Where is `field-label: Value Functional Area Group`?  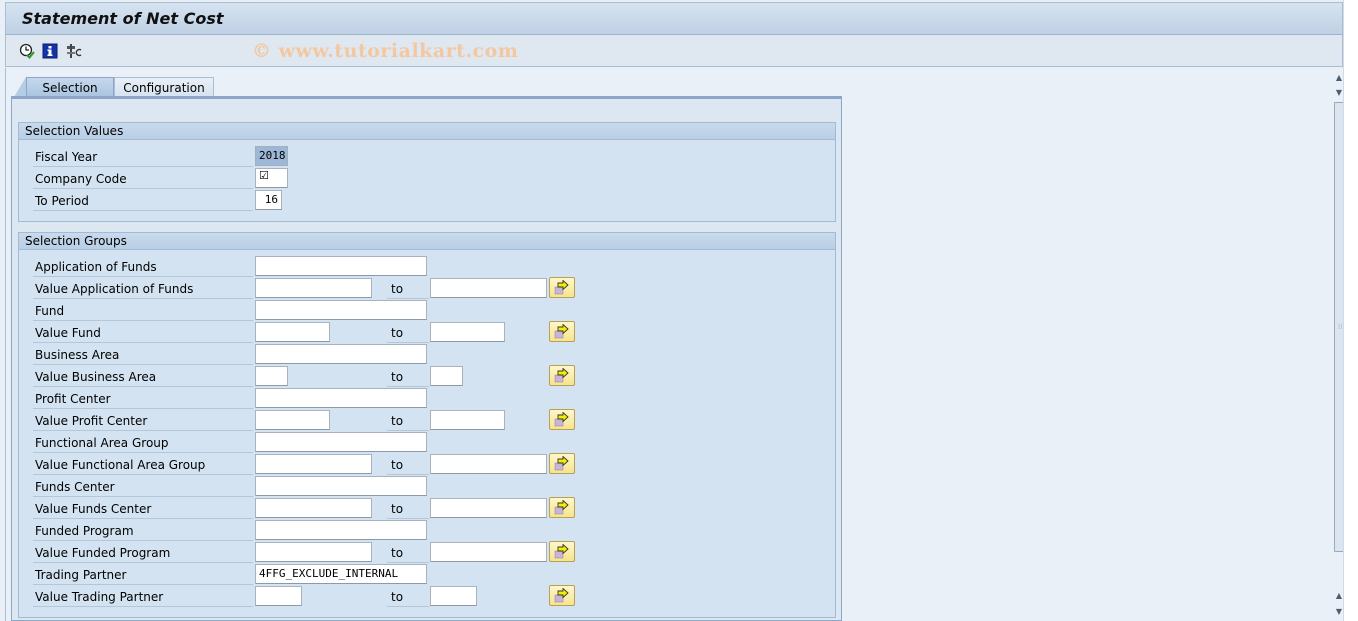
field-label: Value Functional Area Group is located at coordinates (143, 464).